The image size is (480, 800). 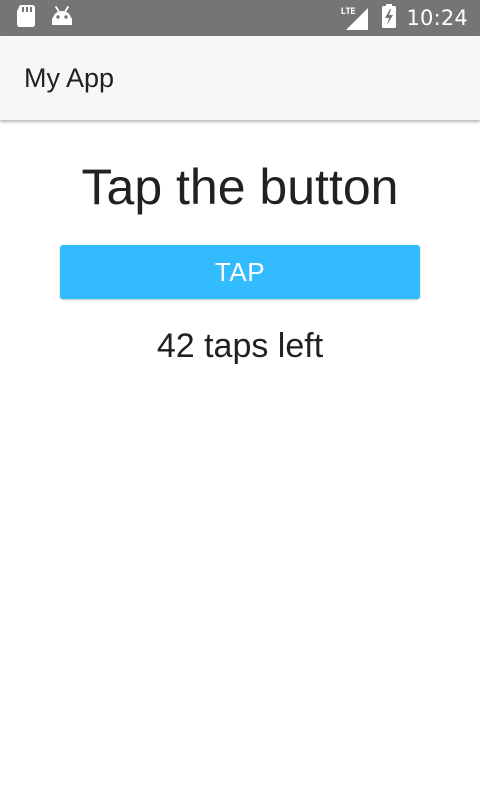 What do you see at coordinates (389, 18) in the screenshot?
I see `battery-charging-icon` at bounding box center [389, 18].